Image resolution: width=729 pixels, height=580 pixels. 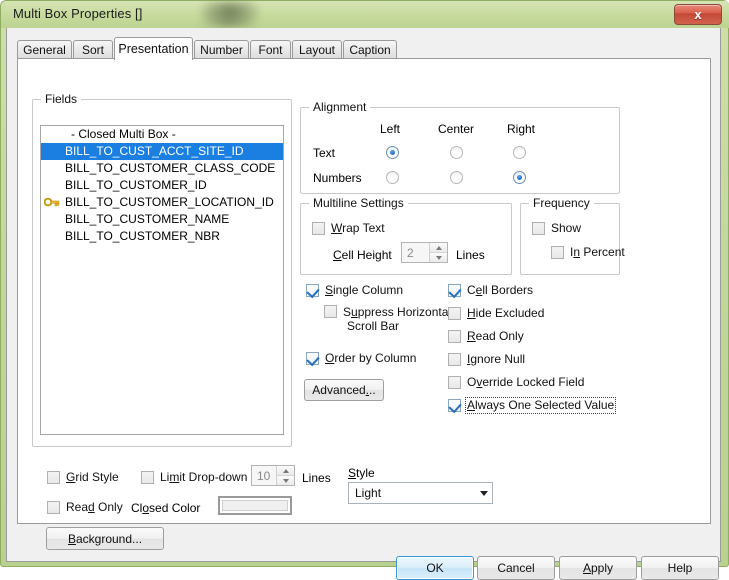 I want to click on ok-button: OK, so click(x=435, y=568).